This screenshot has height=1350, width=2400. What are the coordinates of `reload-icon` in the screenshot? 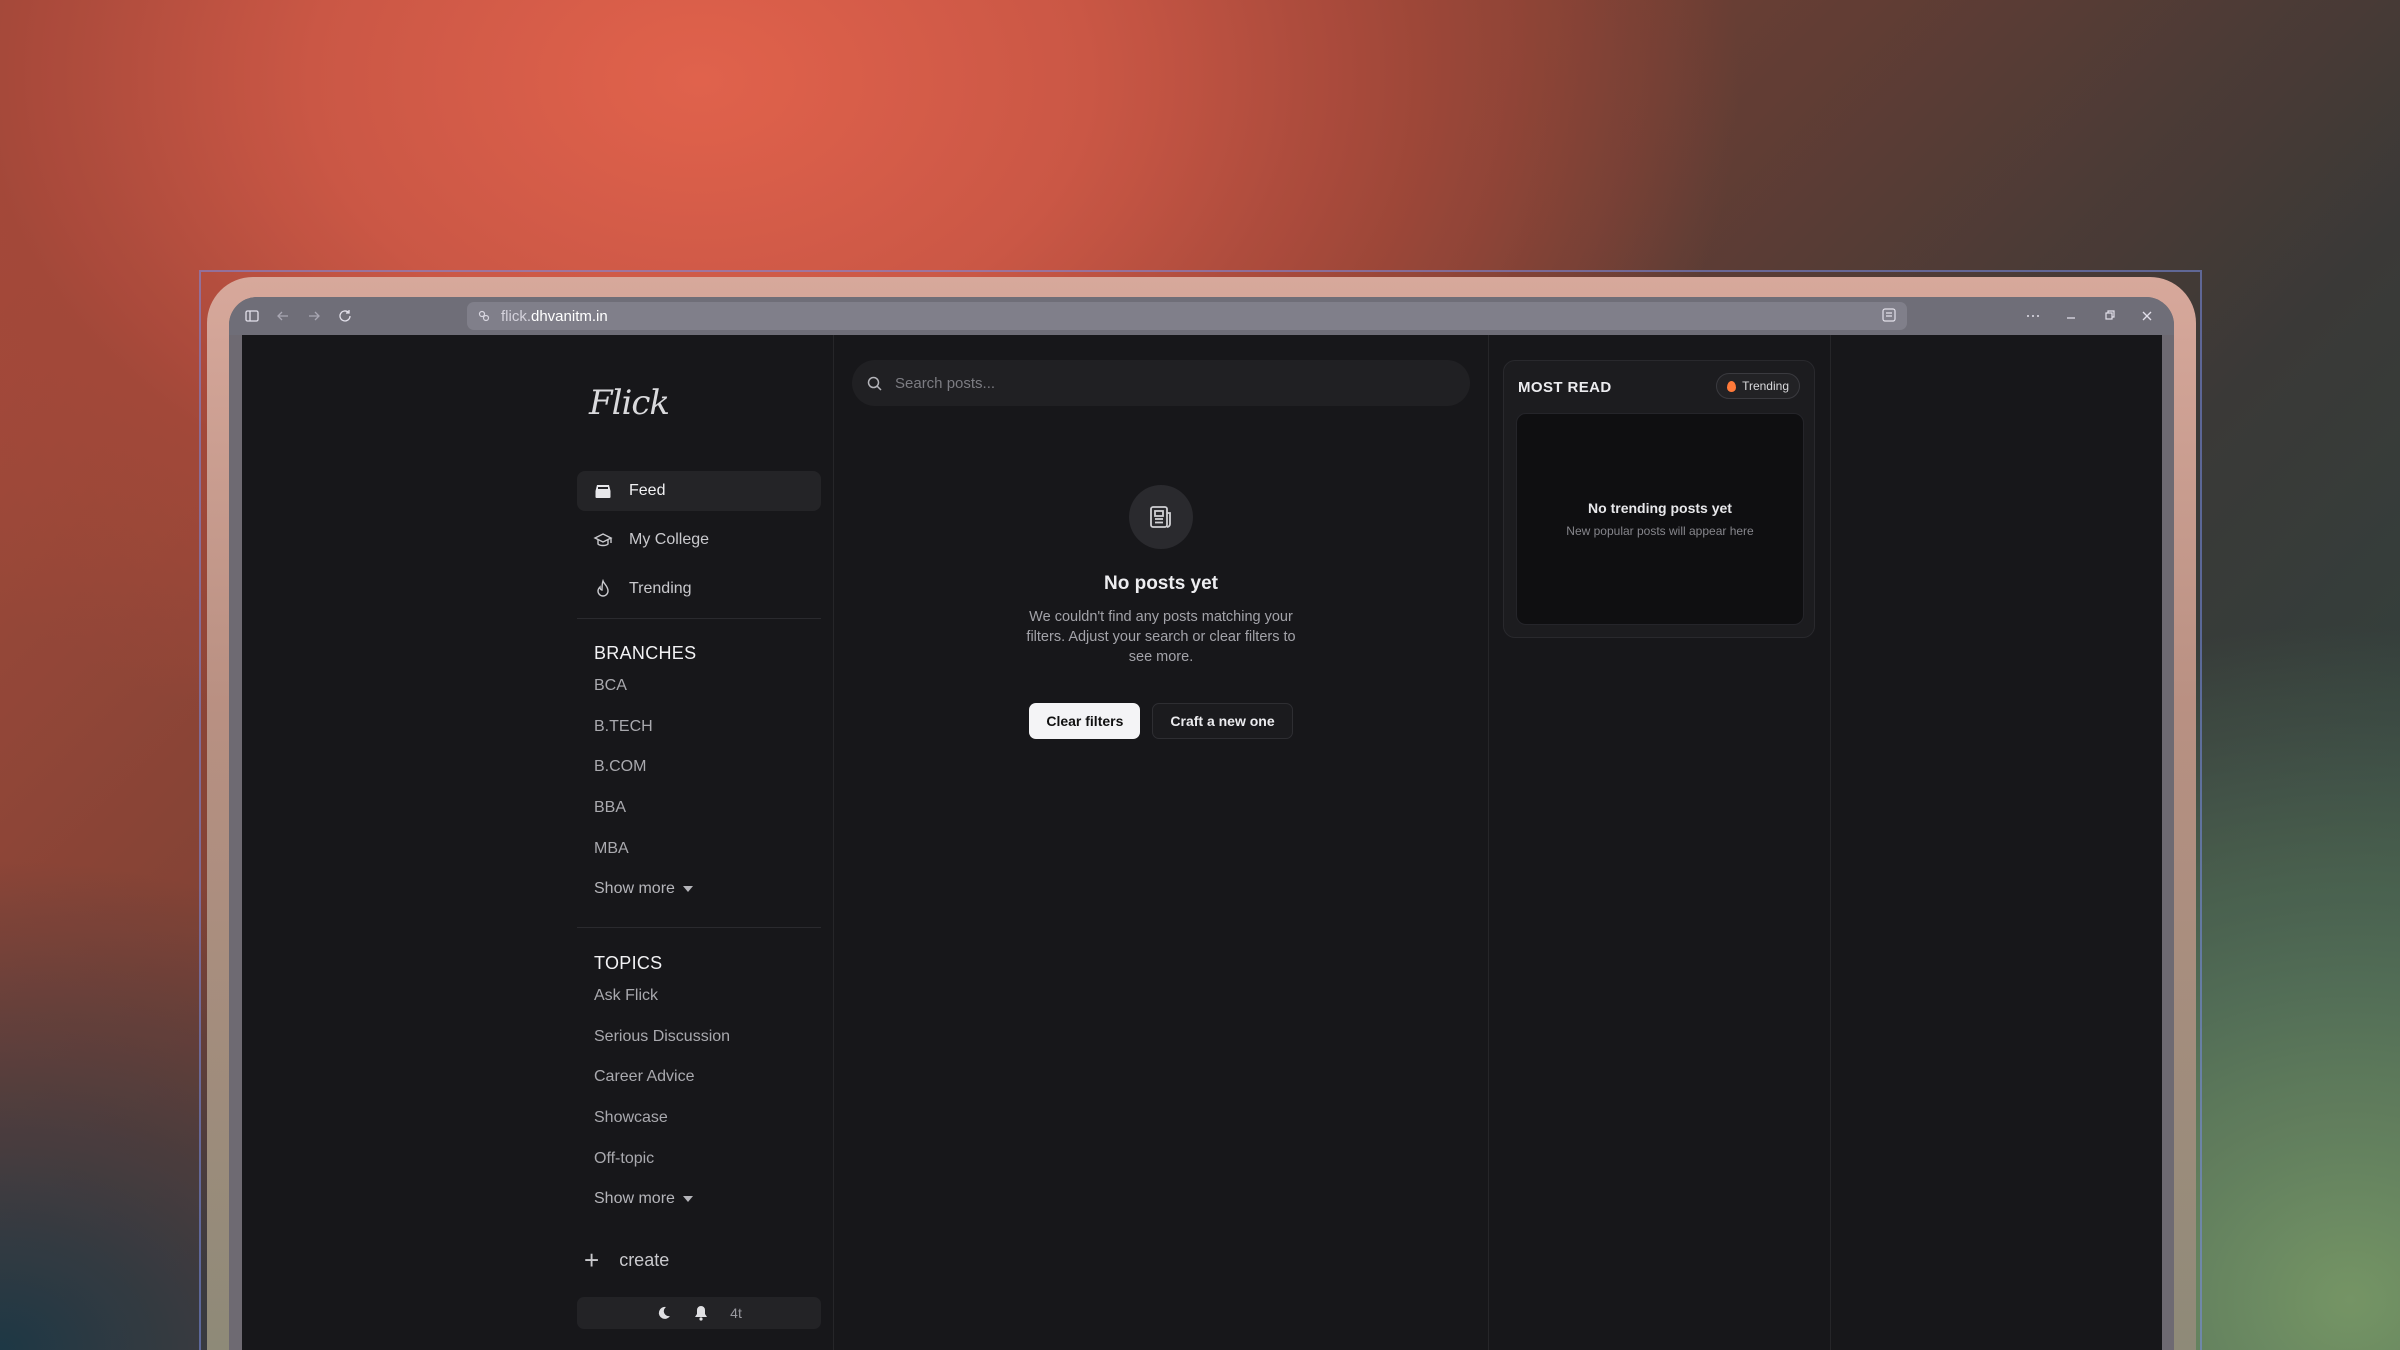 It's located at (345, 316).